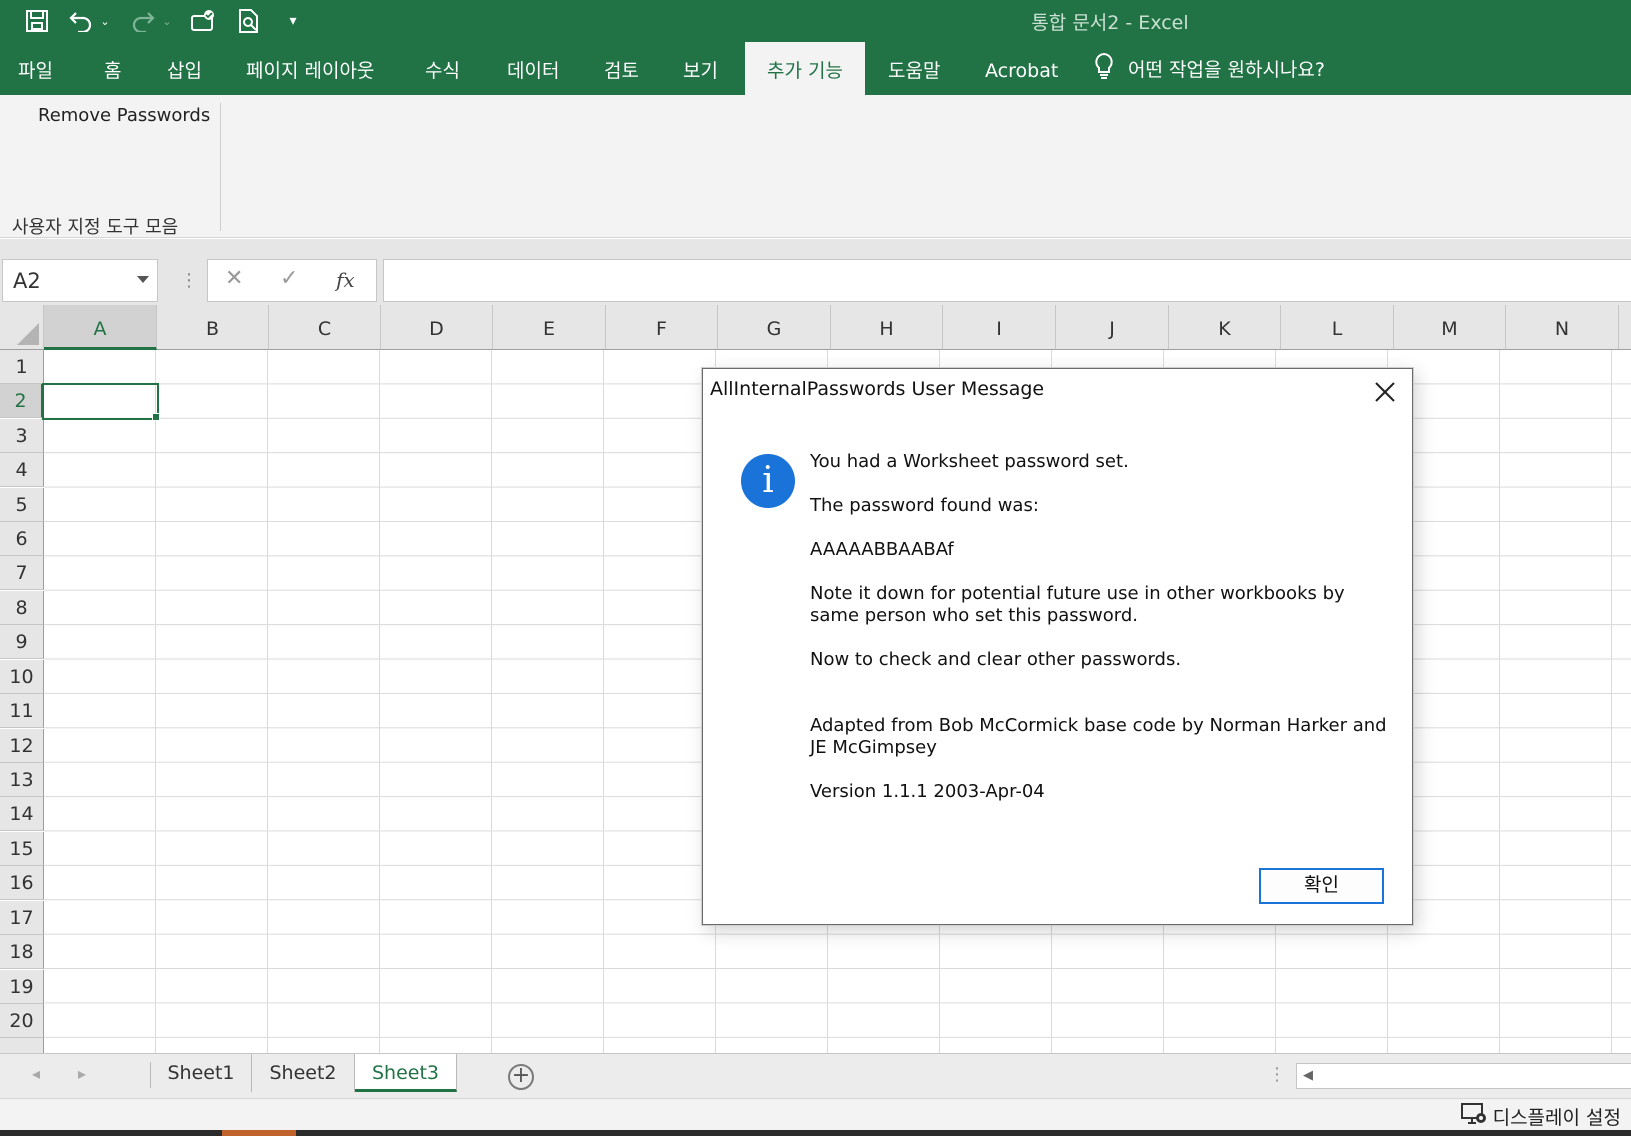 The width and height of the screenshot is (1631, 1136). What do you see at coordinates (22, 952) in the screenshot?
I see `row-header: 18` at bounding box center [22, 952].